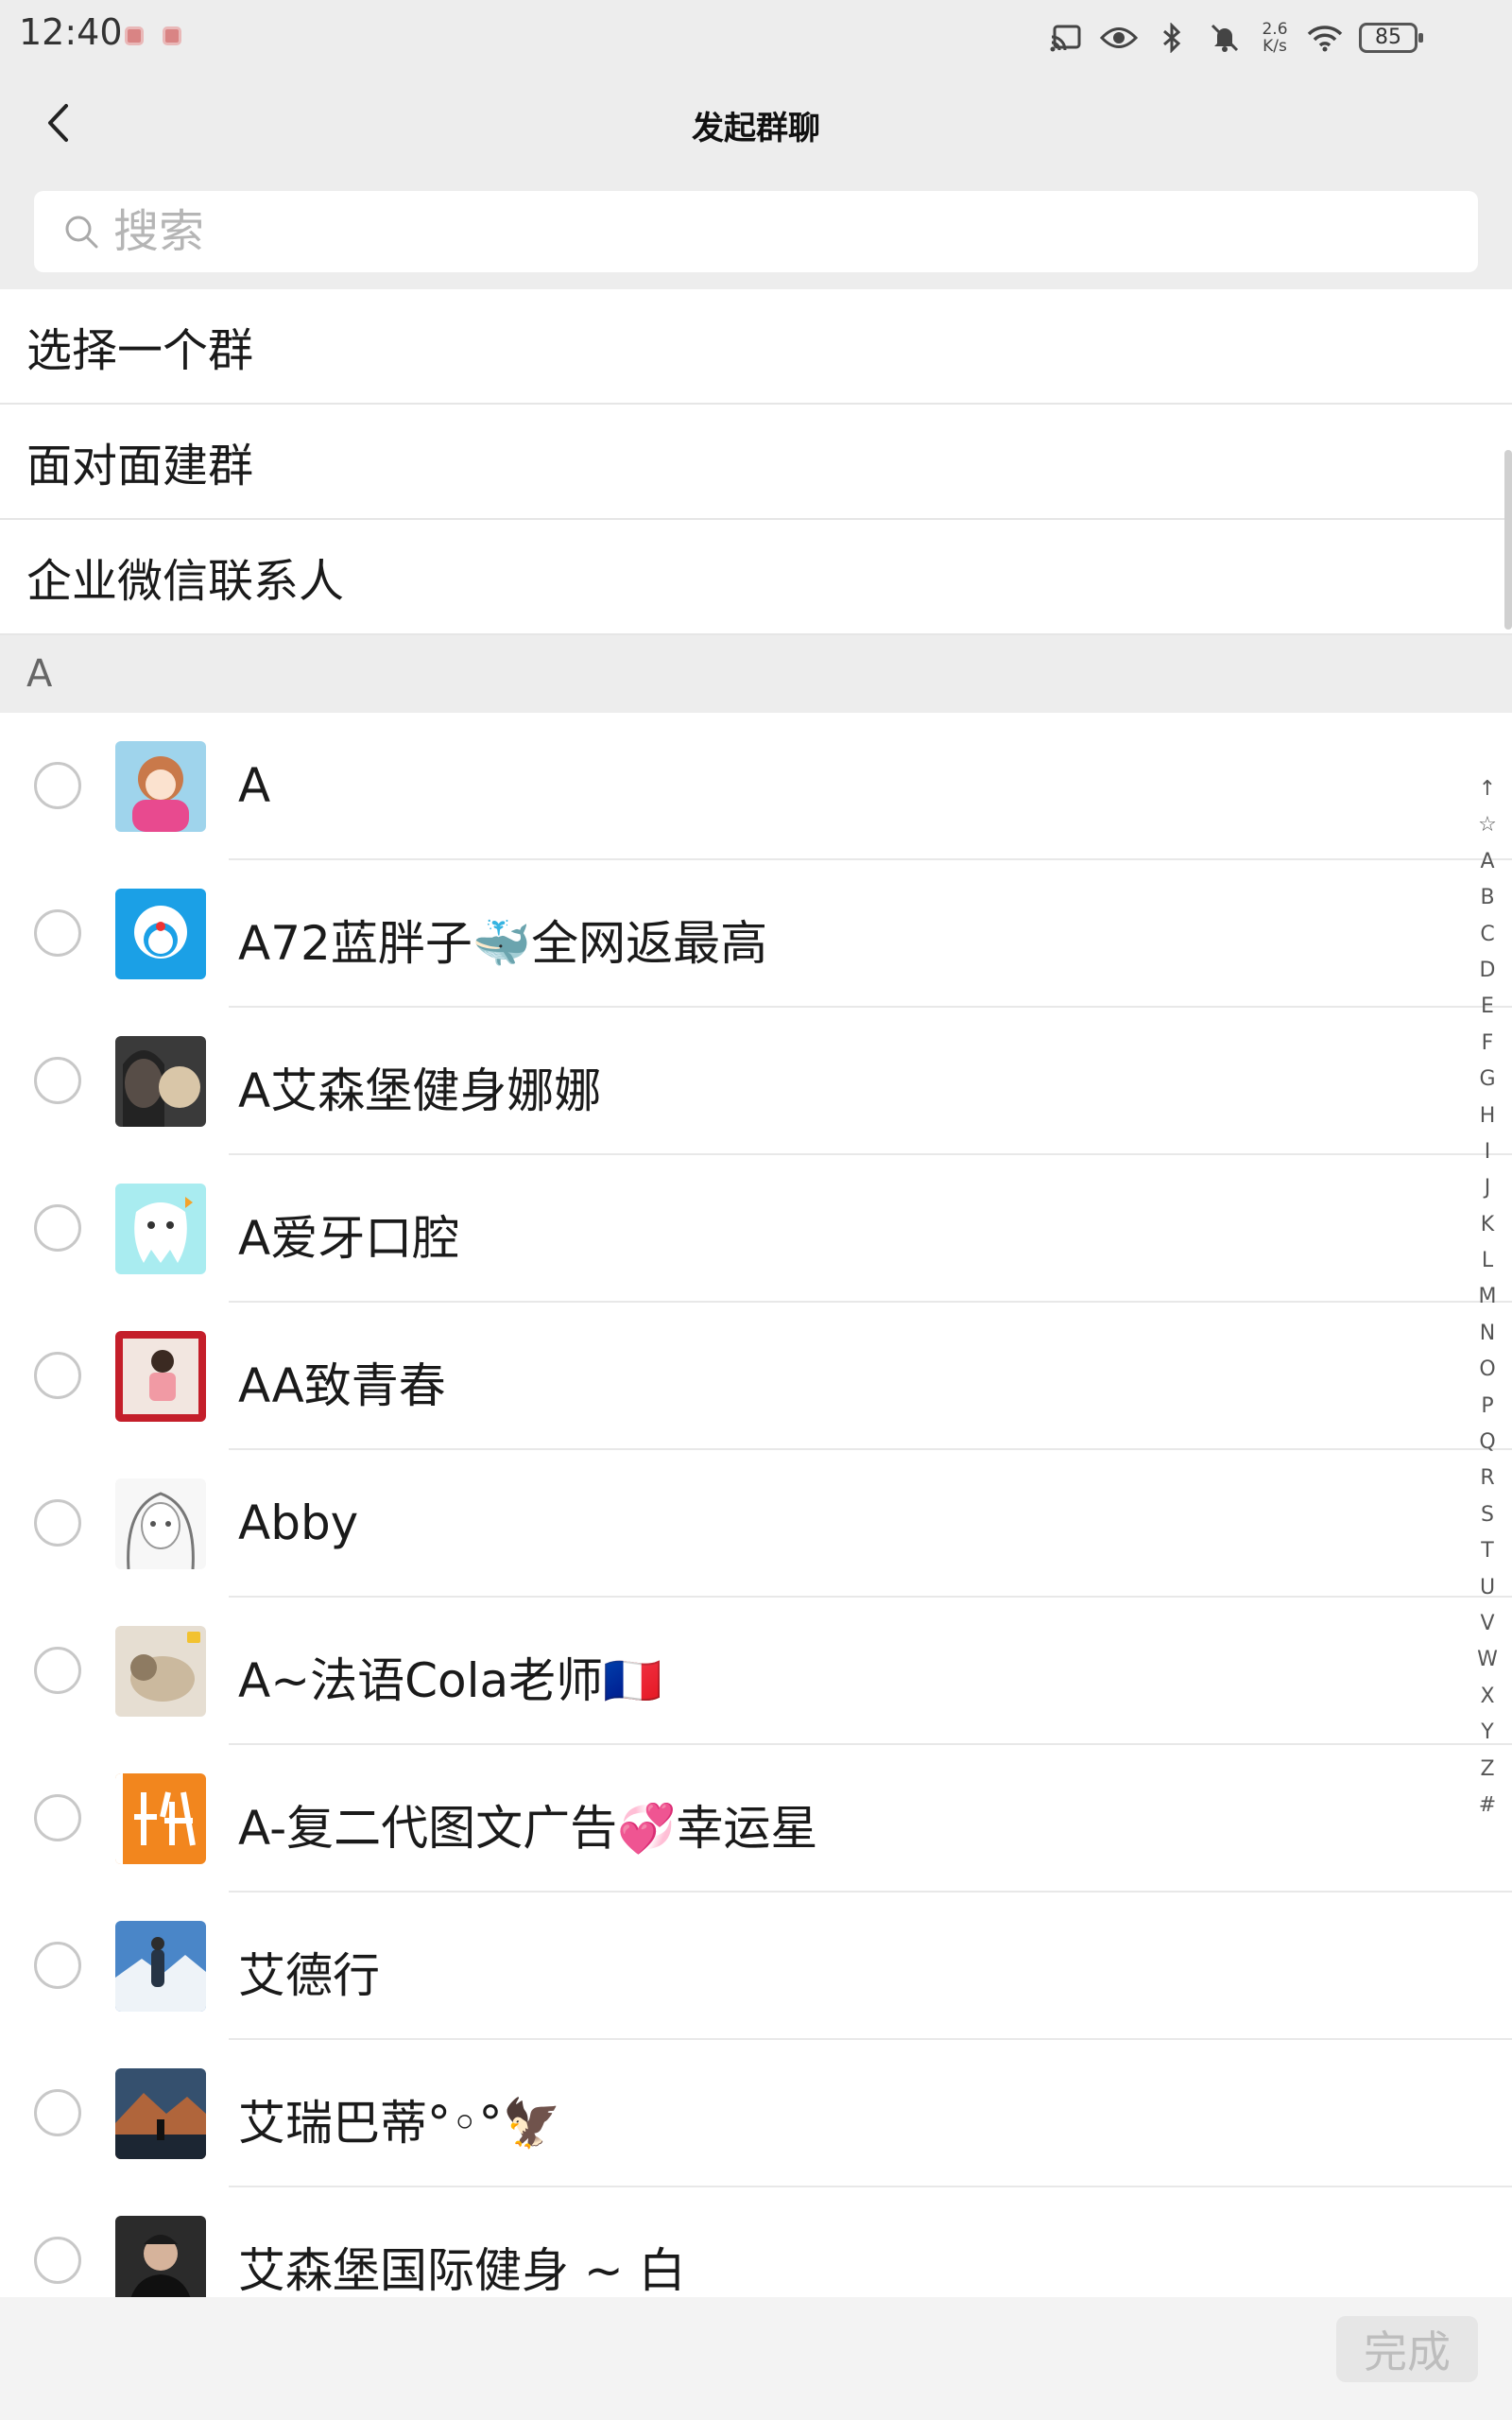 Image resolution: width=1512 pixels, height=2420 pixels. I want to click on status-bar: 12:40 2.6 K/s 85, so click(756, 38).